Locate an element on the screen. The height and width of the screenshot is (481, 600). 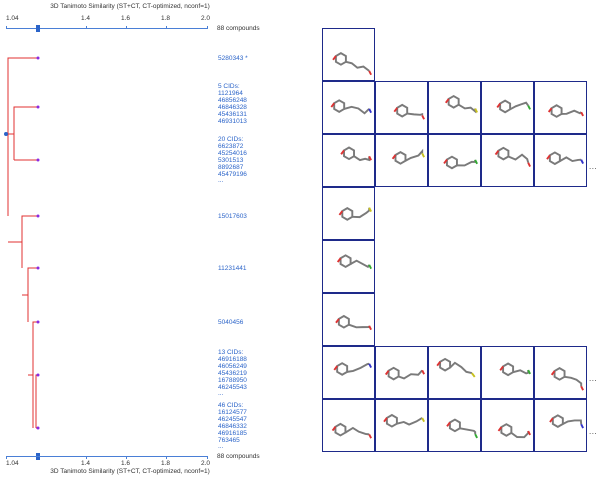
dendrogram-branches is located at coordinates (22, 243).